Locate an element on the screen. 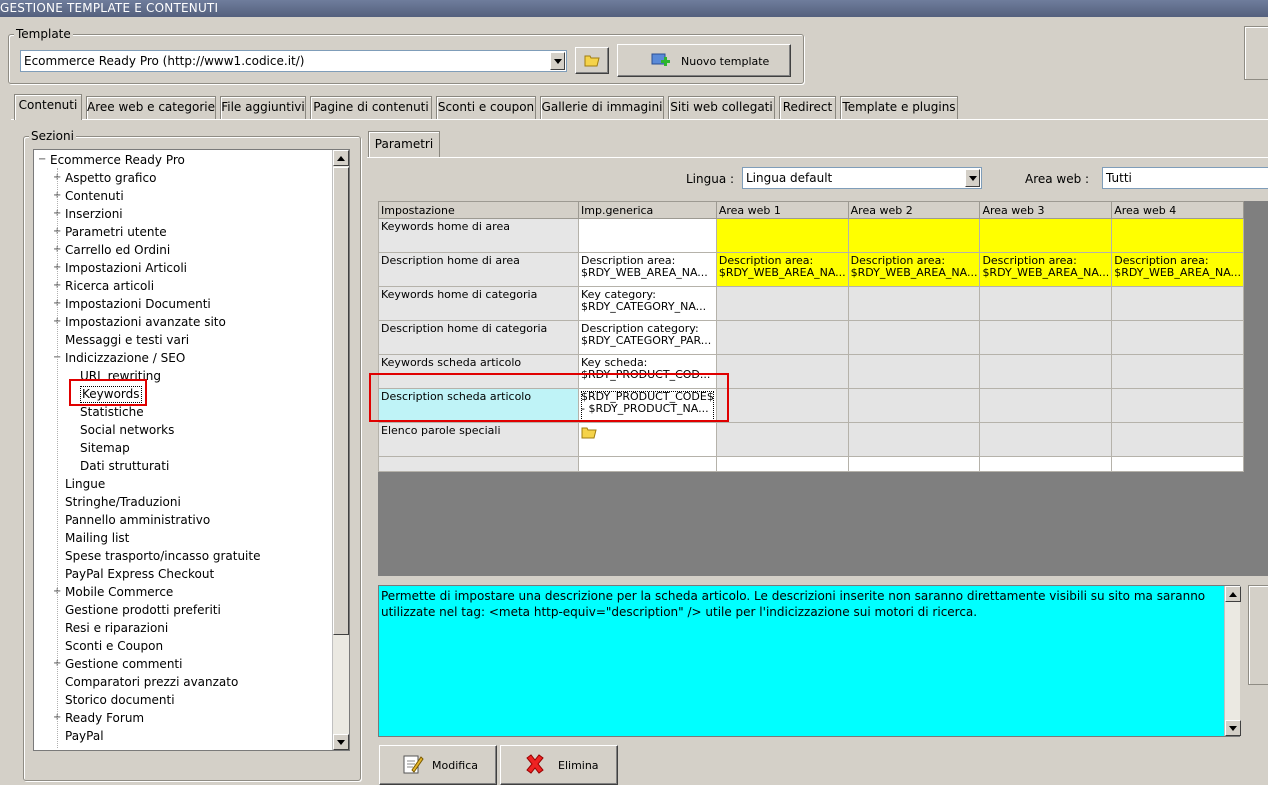  tree-item: + Carrello ed Ordini is located at coordinates (182, 250).